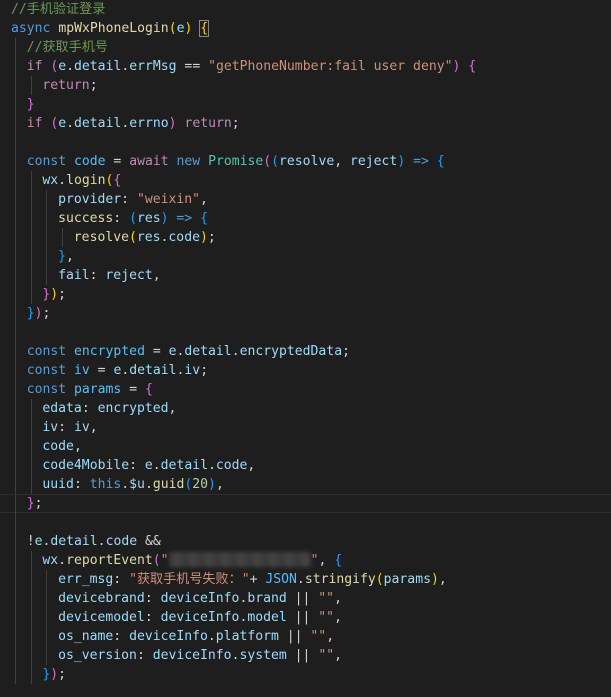 This screenshot has height=697, width=611. Describe the element at coordinates (305, 104) in the screenshot. I see `code-line: }` at that location.